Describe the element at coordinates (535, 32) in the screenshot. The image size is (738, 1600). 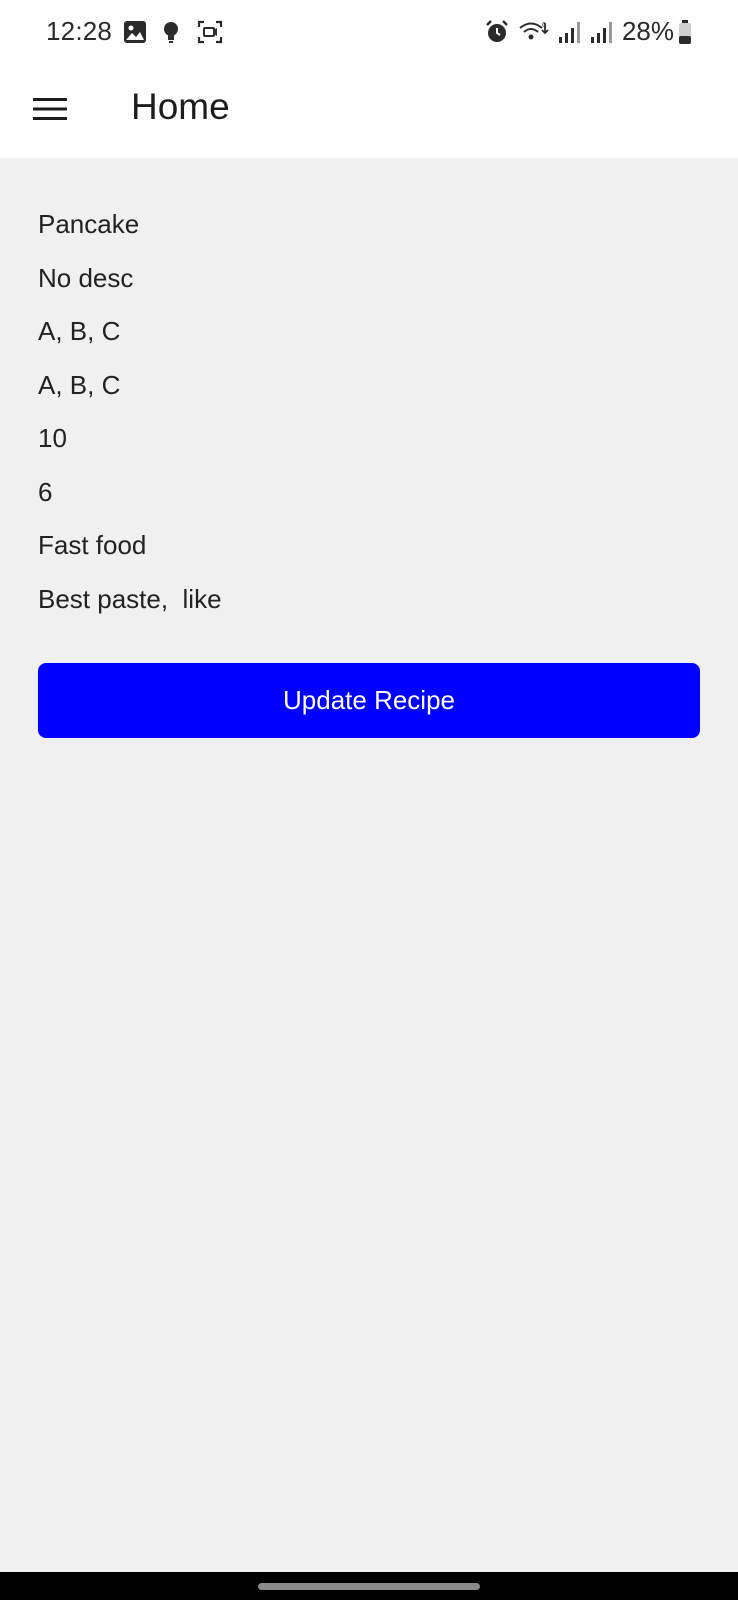
I see `wifi-icon: 6` at that location.